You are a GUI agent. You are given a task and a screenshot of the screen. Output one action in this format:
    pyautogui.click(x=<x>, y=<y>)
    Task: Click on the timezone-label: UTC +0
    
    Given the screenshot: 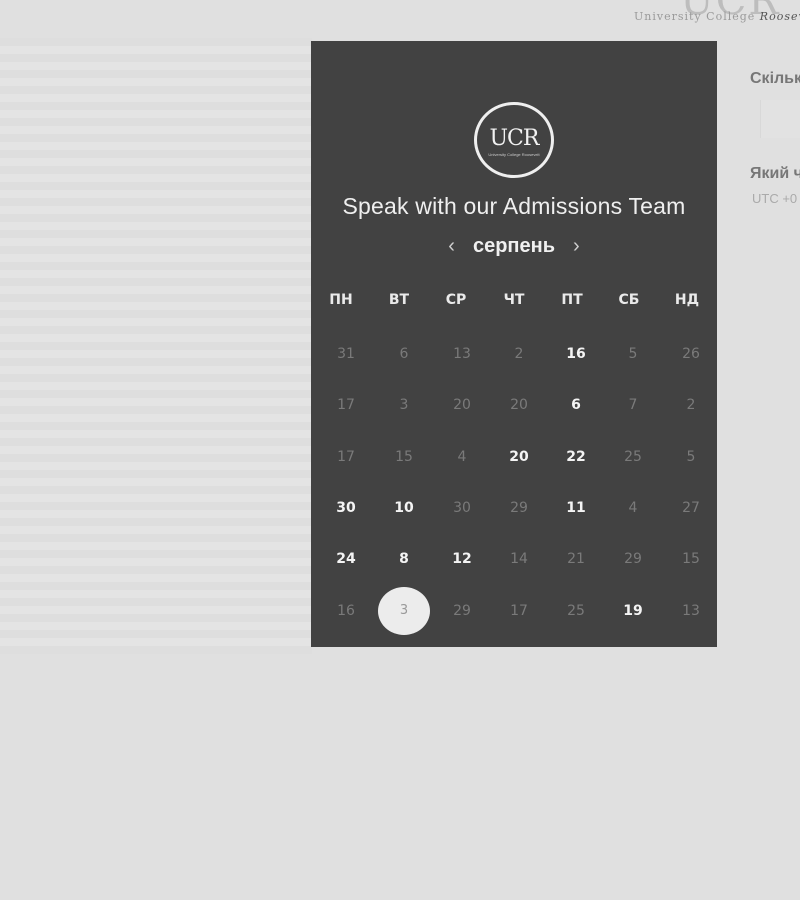 What is the action you would take?
    pyautogui.click(x=775, y=198)
    